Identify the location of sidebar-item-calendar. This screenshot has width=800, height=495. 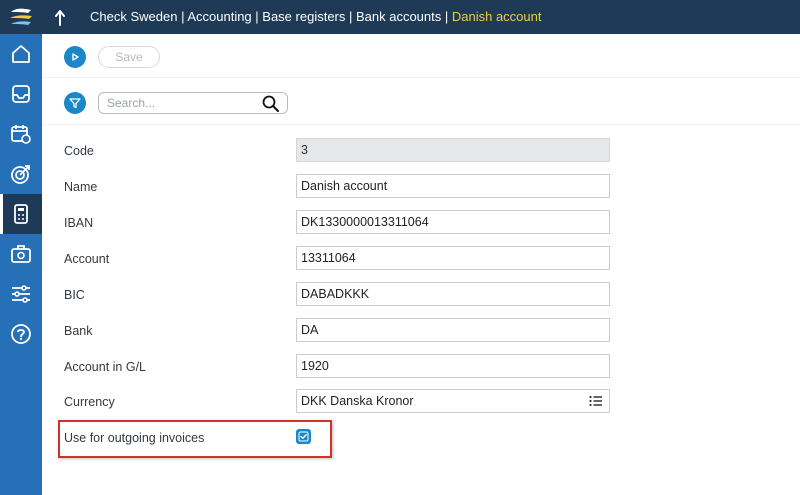
(21, 134).